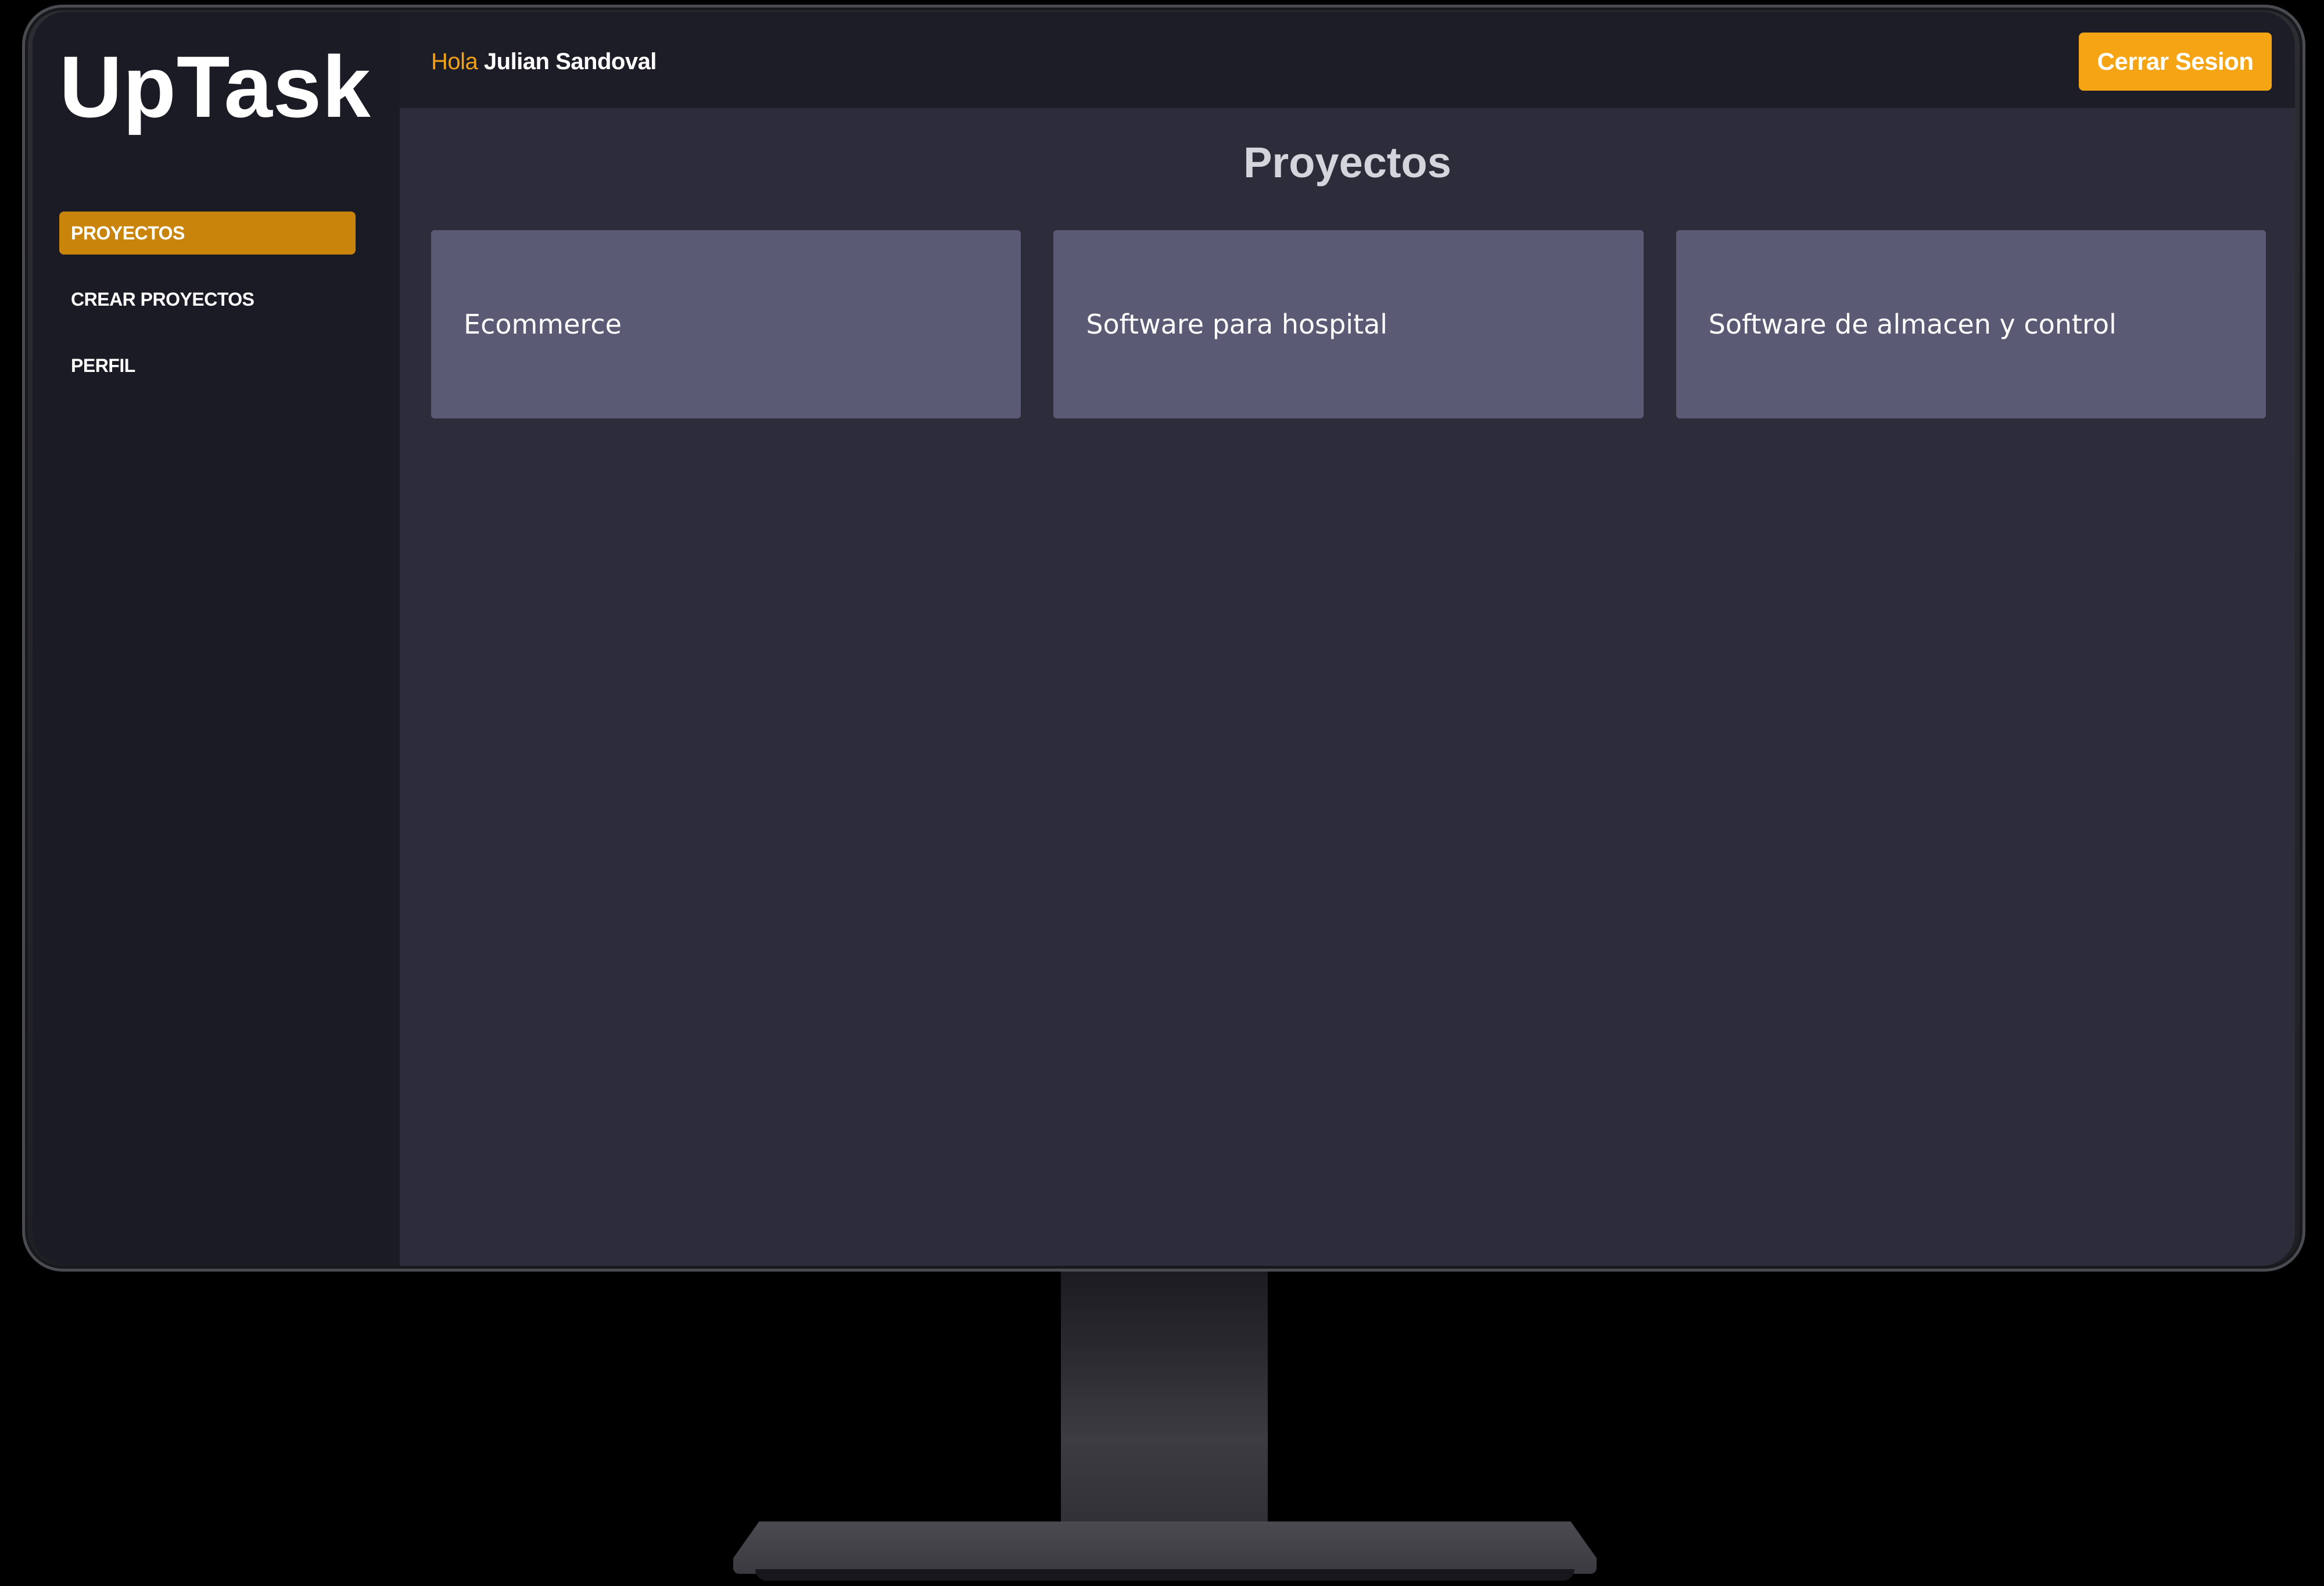 This screenshot has width=2324, height=1586. What do you see at coordinates (207, 365) in the screenshot?
I see `sidebar-item-perfil: PERFIL` at bounding box center [207, 365].